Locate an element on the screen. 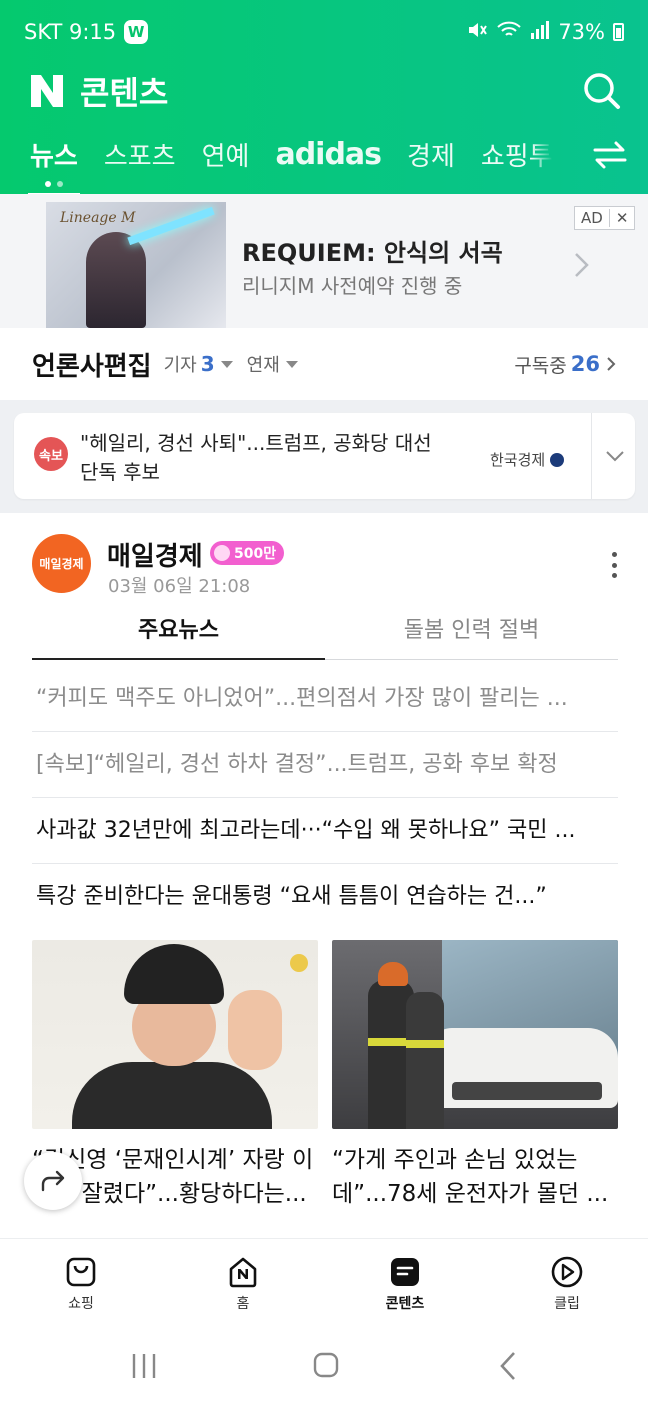 Image resolution: width=648 pixels, height=1404 pixels. tab-entertainment: 연예 is located at coordinates (226, 154).